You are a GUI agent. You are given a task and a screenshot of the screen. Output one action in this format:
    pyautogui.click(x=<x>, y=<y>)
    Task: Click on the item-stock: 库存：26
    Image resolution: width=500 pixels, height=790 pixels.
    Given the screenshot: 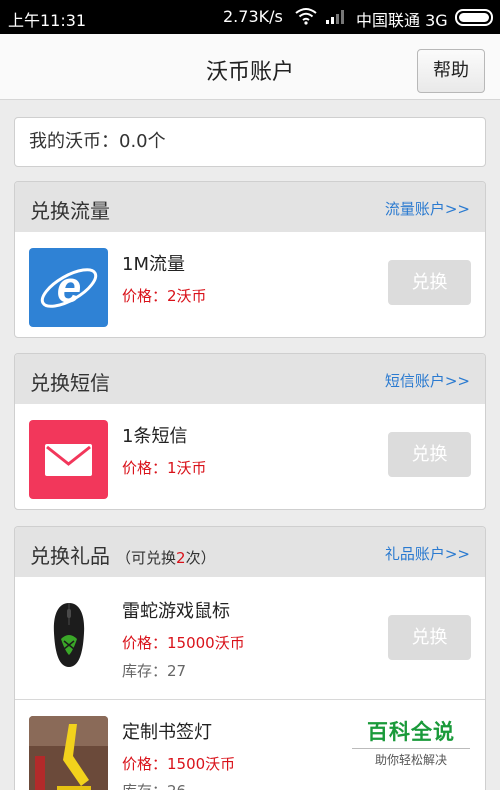 What is the action you would take?
    pyautogui.click(x=154, y=785)
    